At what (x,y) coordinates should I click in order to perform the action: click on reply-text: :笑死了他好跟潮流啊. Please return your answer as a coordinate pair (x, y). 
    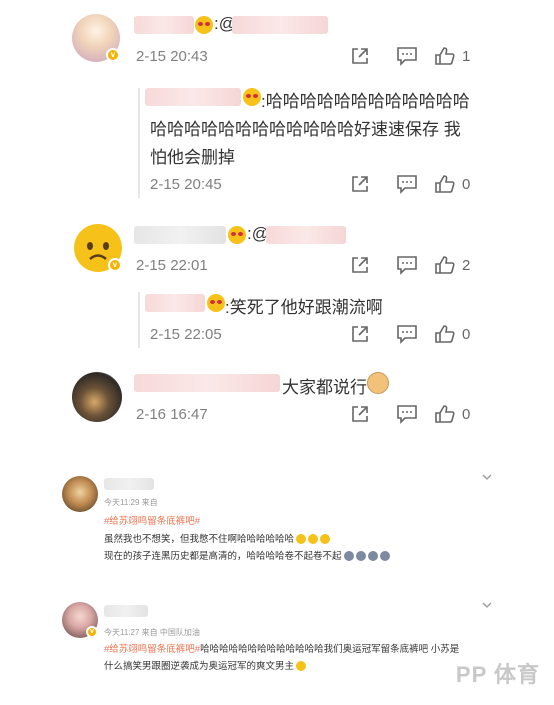
    Looking at the image, I should click on (304, 307).